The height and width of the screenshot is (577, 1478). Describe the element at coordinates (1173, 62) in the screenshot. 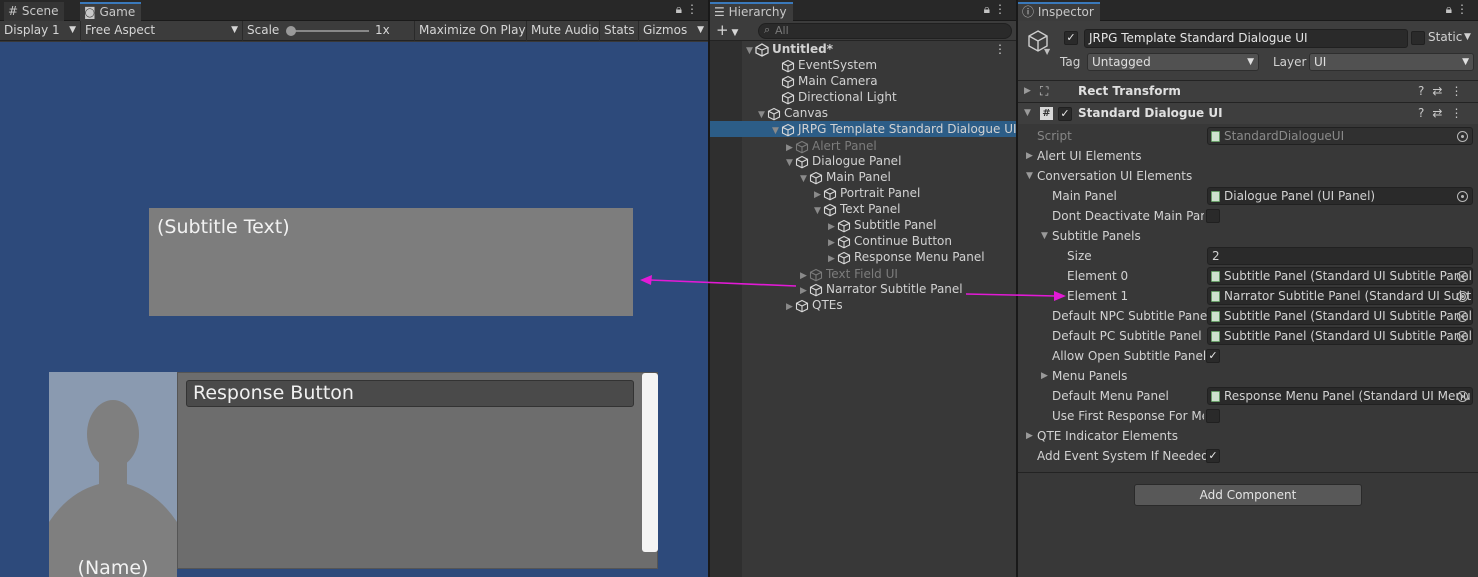

I see `tag-dropdown: Untagged ▼` at that location.